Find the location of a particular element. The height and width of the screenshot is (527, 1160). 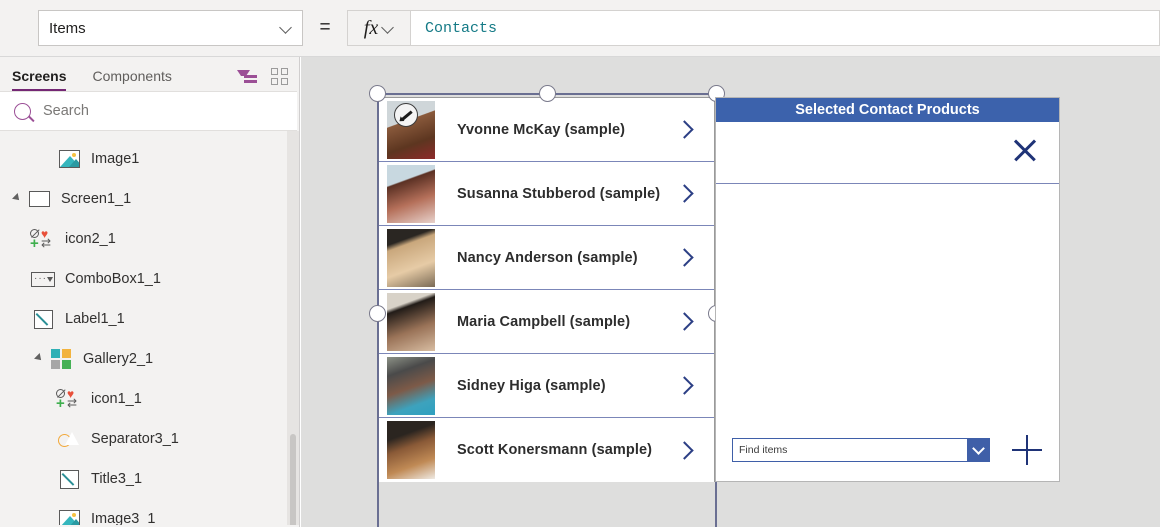

formula-bar: Items = fx Contacts is located at coordinates (580, 28).